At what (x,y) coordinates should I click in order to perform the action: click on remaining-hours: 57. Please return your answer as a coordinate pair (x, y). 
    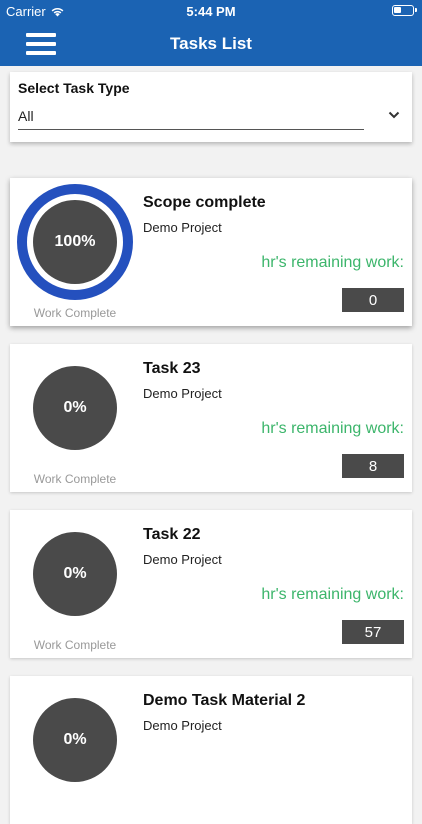
    Looking at the image, I should click on (373, 632).